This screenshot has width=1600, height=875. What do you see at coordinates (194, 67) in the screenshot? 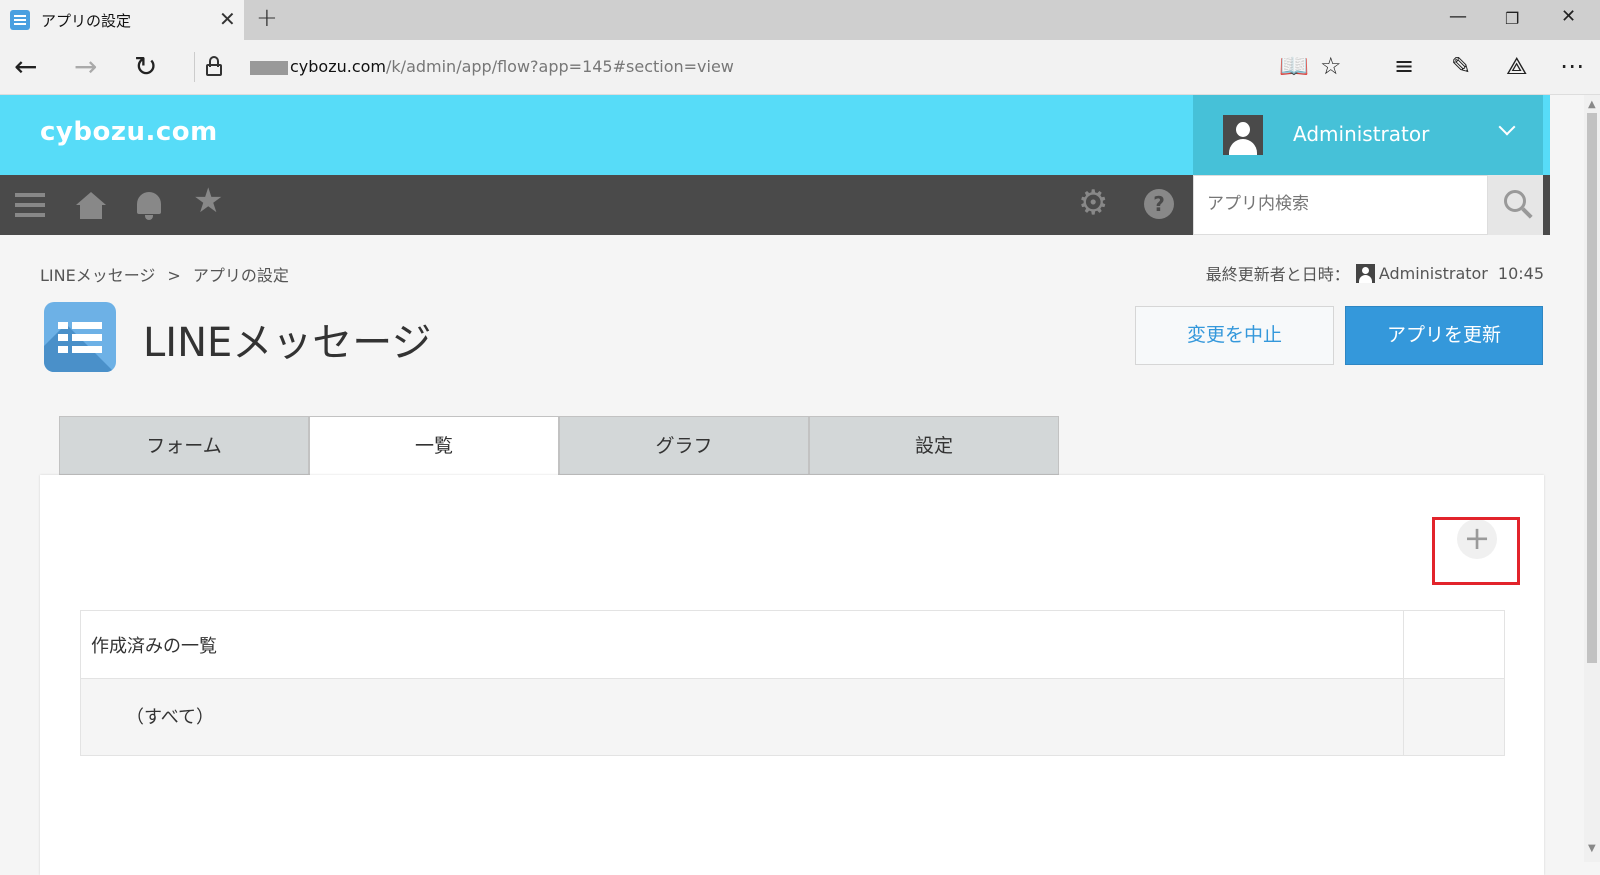
I see `address-separator` at bounding box center [194, 67].